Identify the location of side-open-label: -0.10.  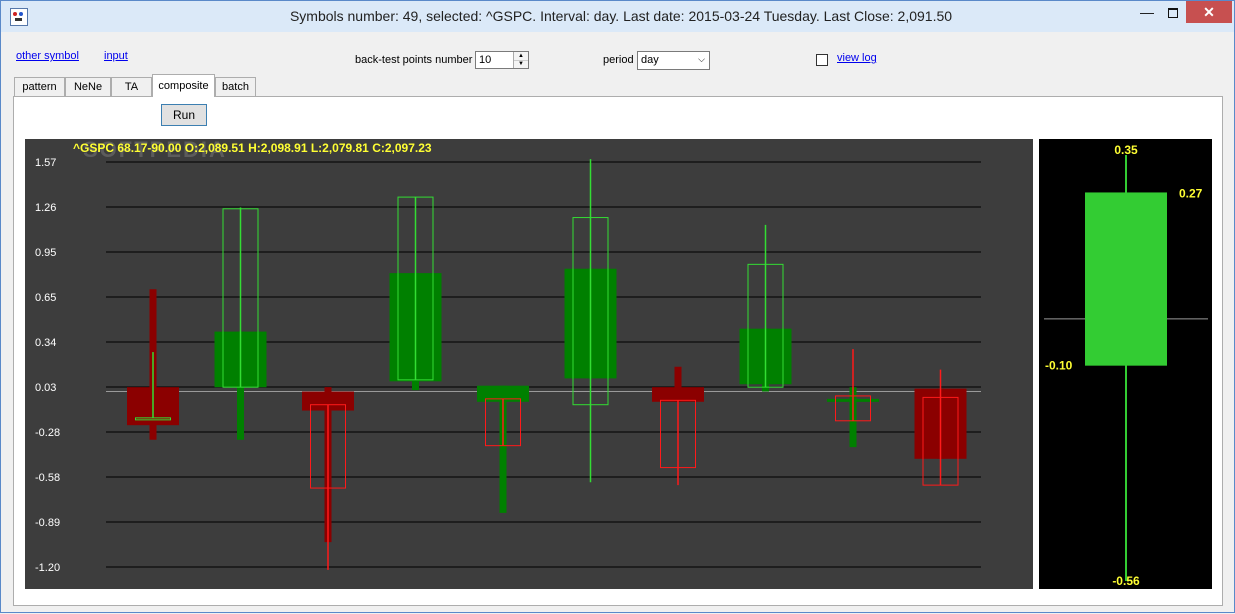
(1059, 366).